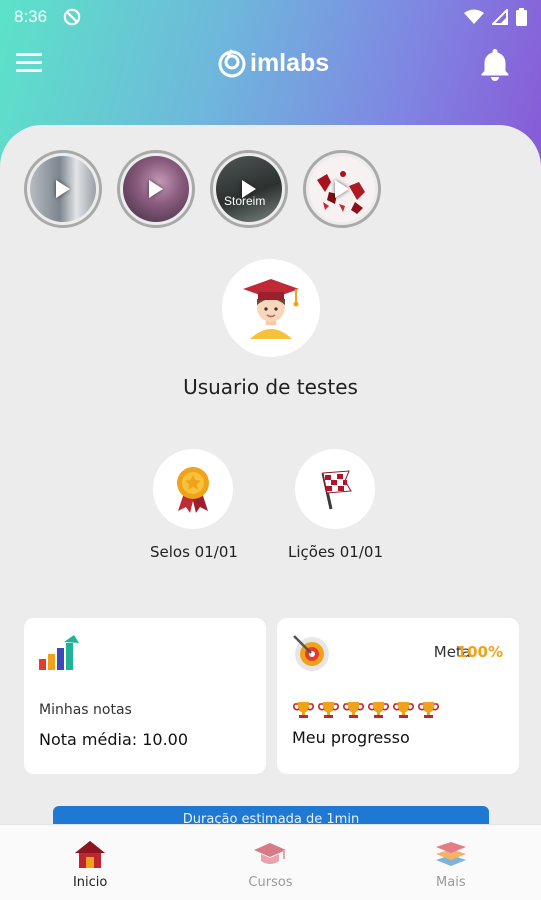 The width and height of the screenshot is (541, 900). I want to click on seals-badge, so click(193, 489).